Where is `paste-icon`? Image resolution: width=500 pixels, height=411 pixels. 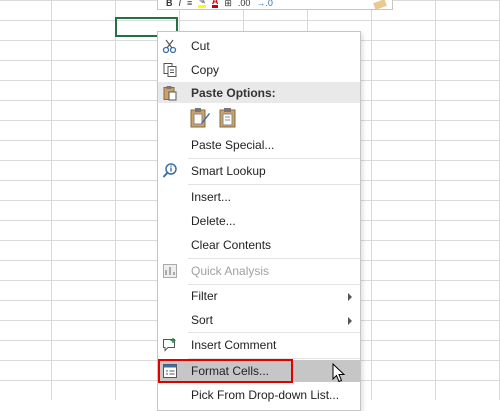 paste-icon is located at coordinates (228, 118).